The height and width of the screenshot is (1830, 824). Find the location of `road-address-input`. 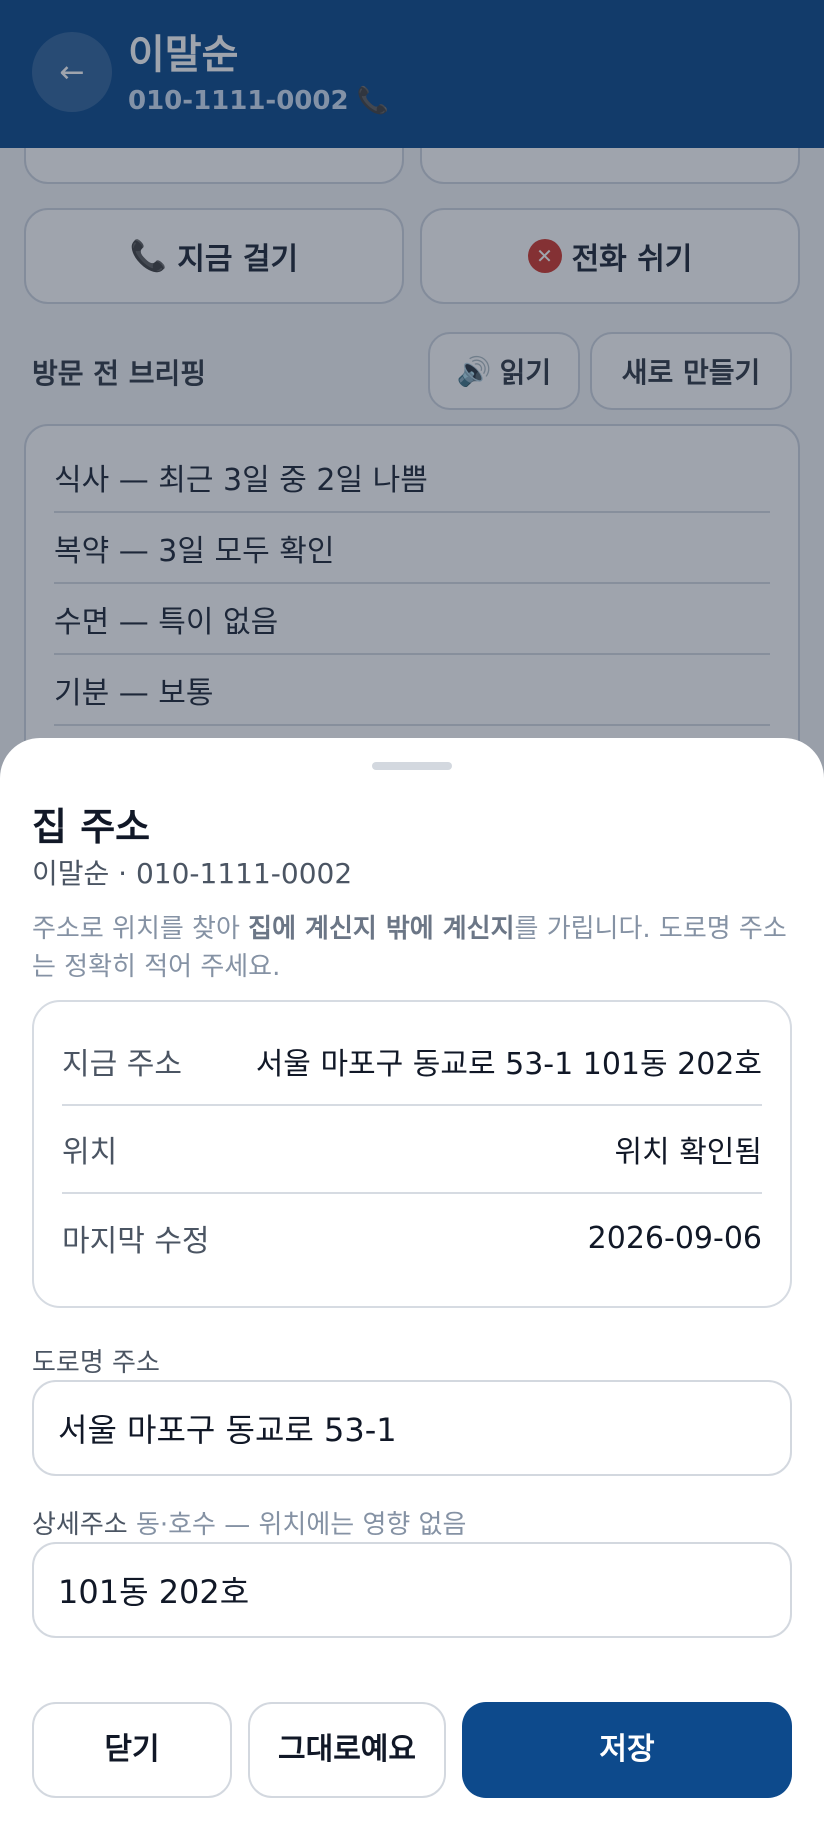

road-address-input is located at coordinates (412, 1428).